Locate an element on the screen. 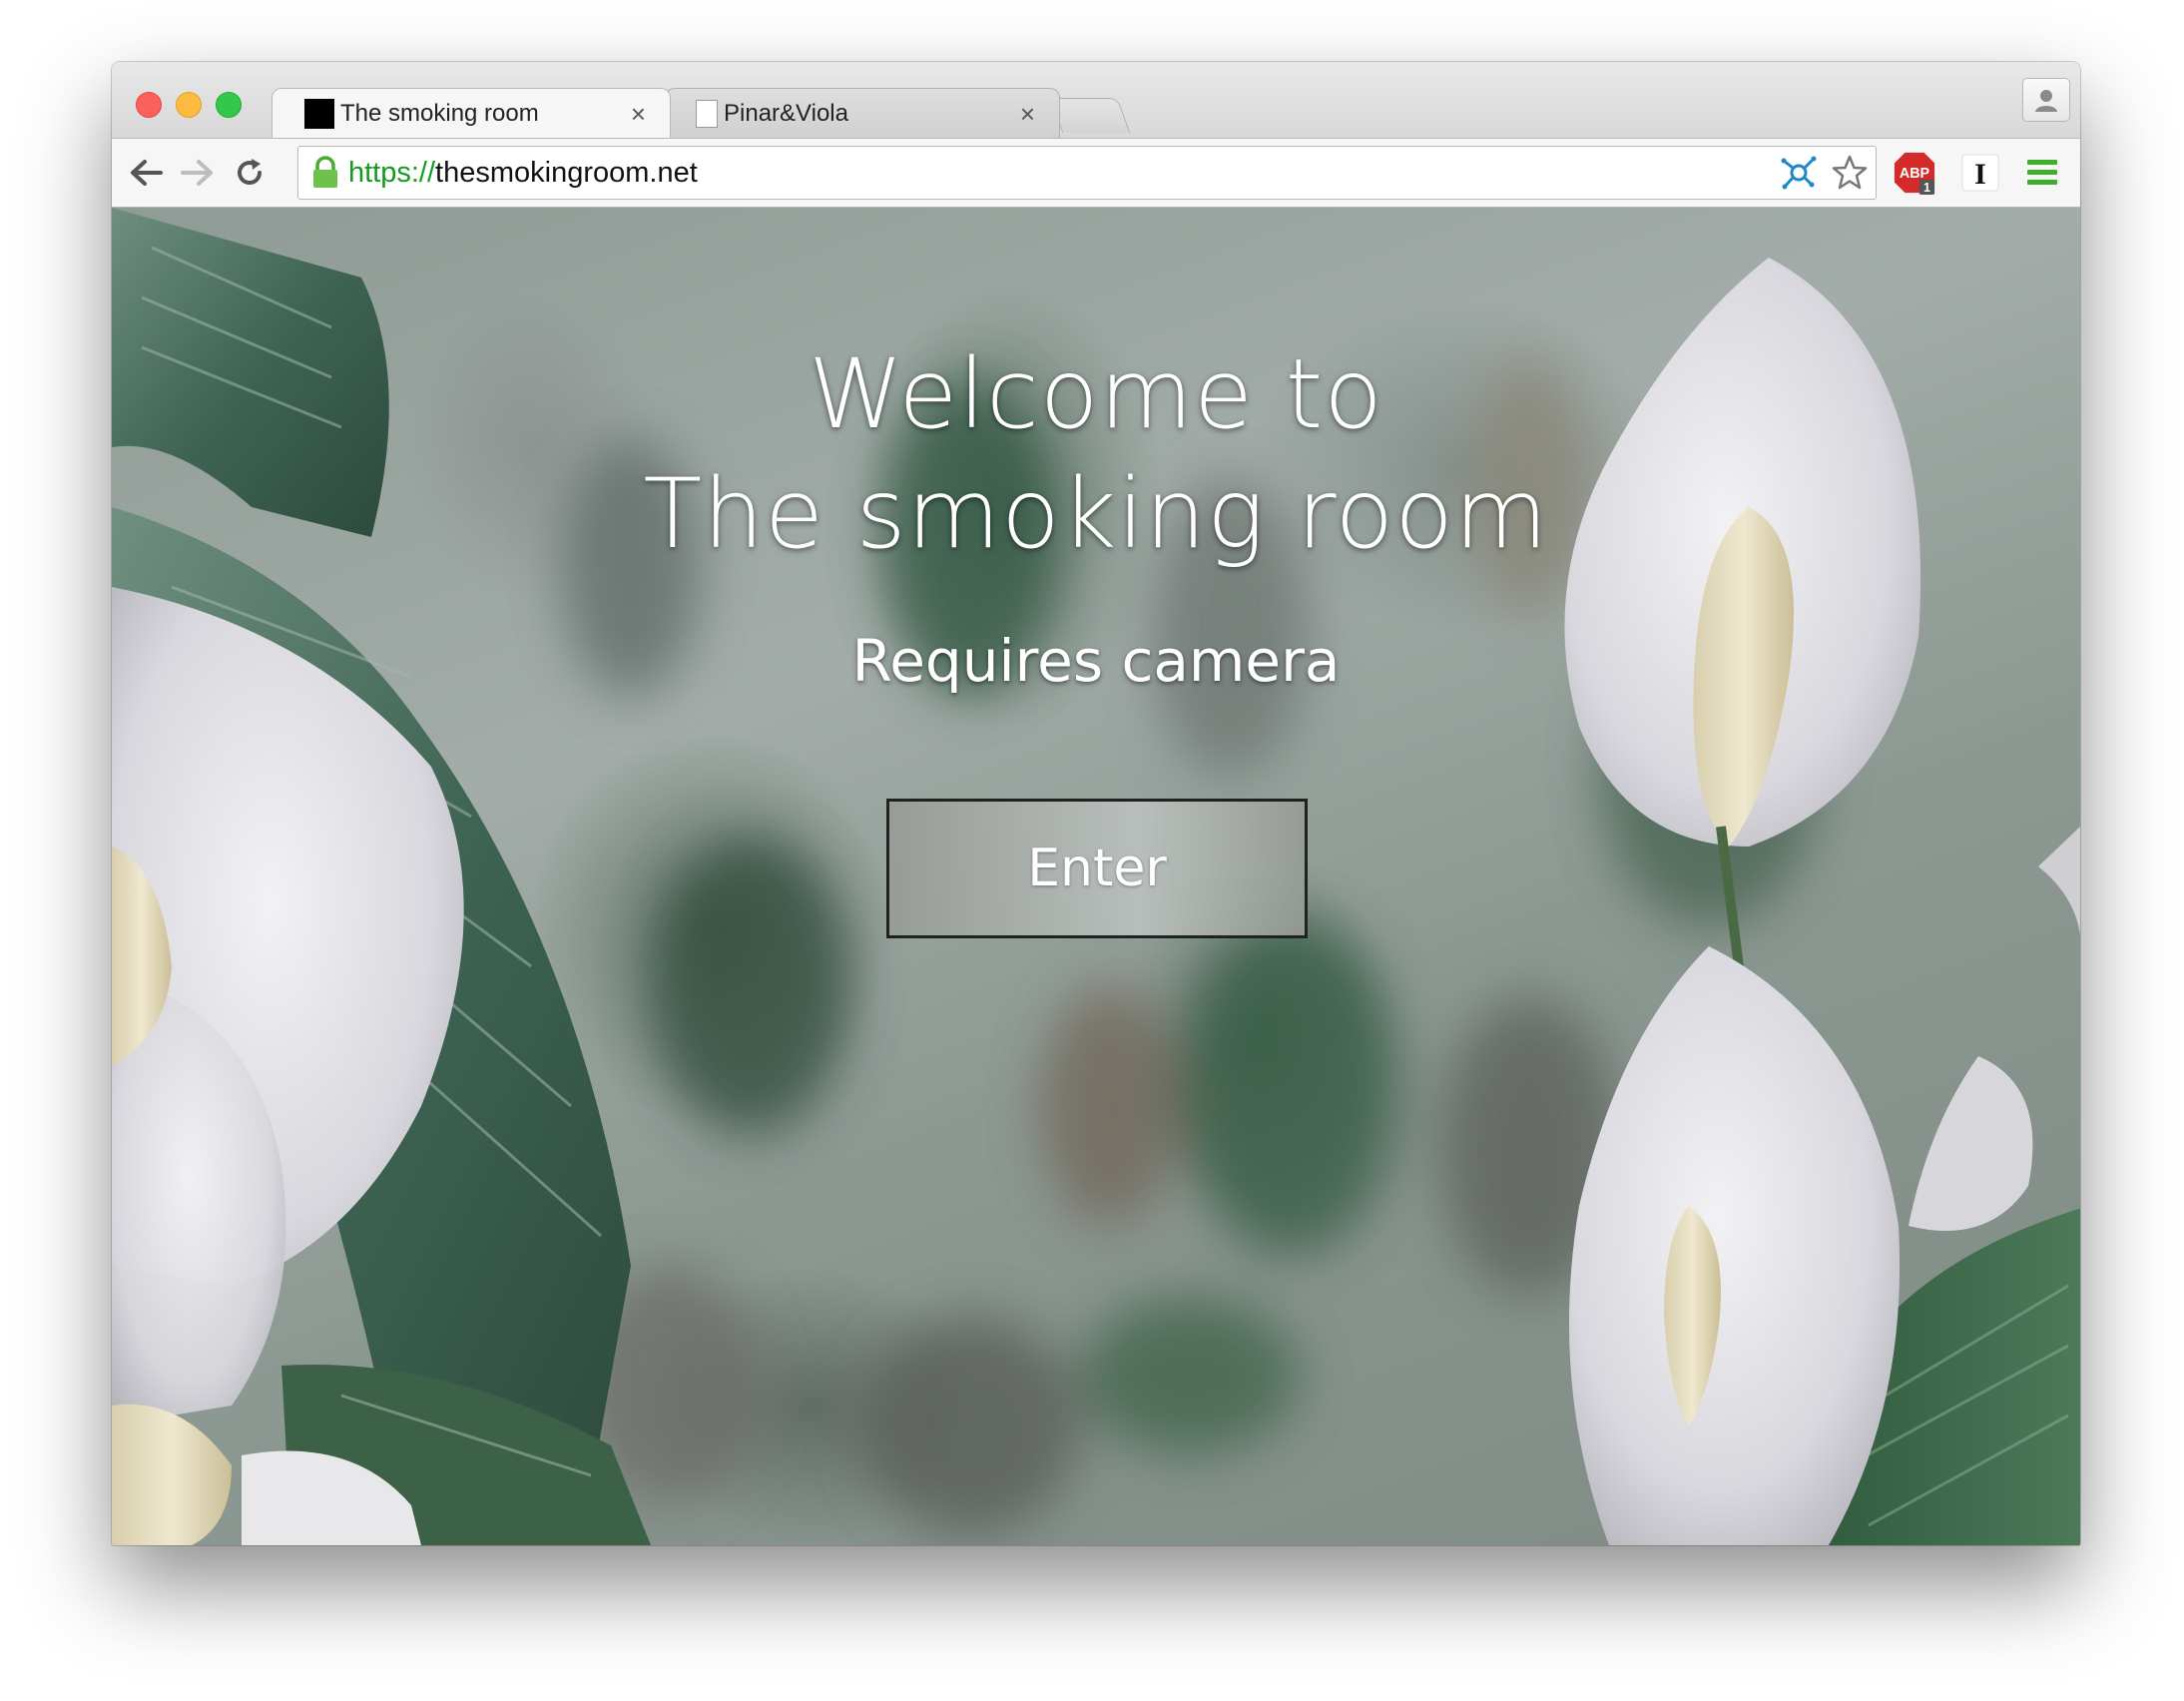 Image resolution: width=2184 pixels, height=1701 pixels. profile-button is located at coordinates (2046, 100).